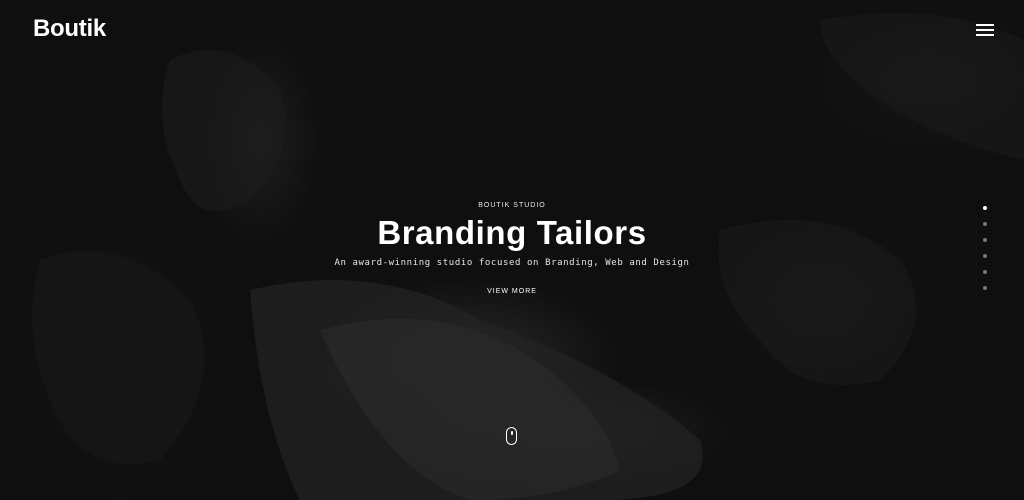  I want to click on menu-button, so click(985, 31).